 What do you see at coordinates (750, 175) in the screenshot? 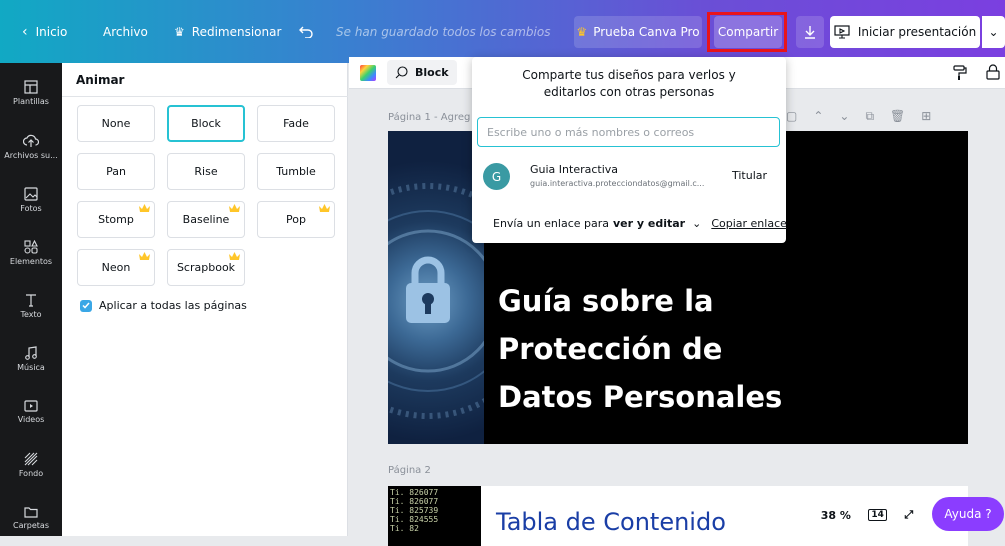
I see `collaborator-role: Titular` at bounding box center [750, 175].